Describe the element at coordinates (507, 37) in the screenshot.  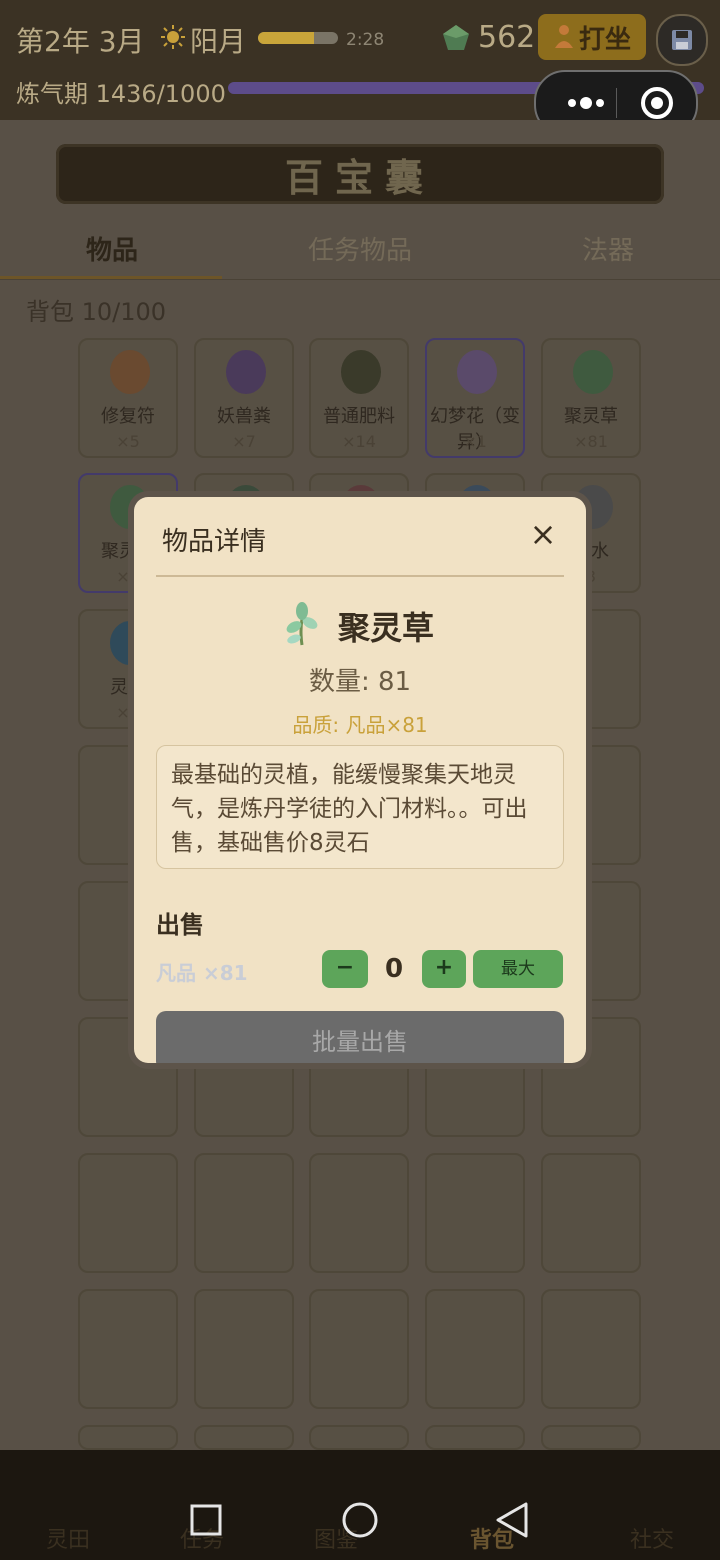
I see `spirit-stone-count: 562` at that location.